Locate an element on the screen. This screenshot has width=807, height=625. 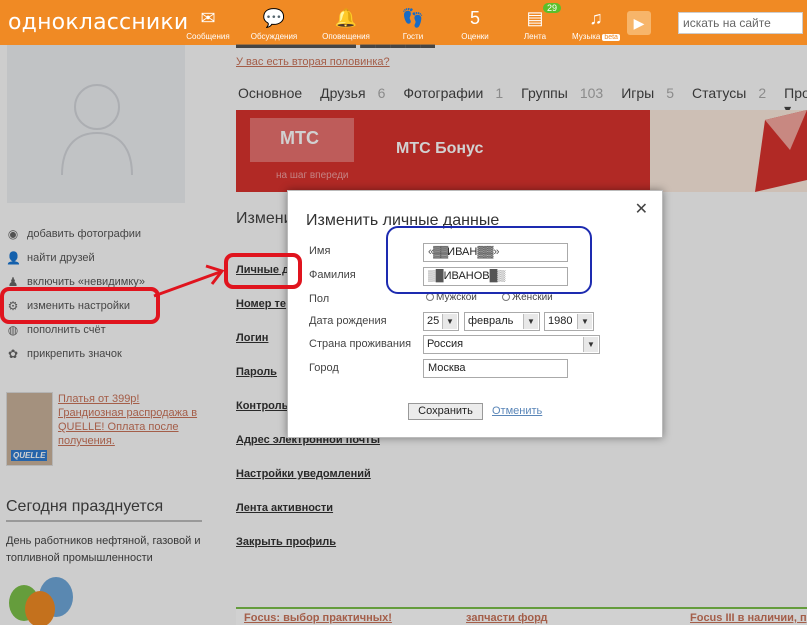
highlight-name-fields is located at coordinates (489, 260).